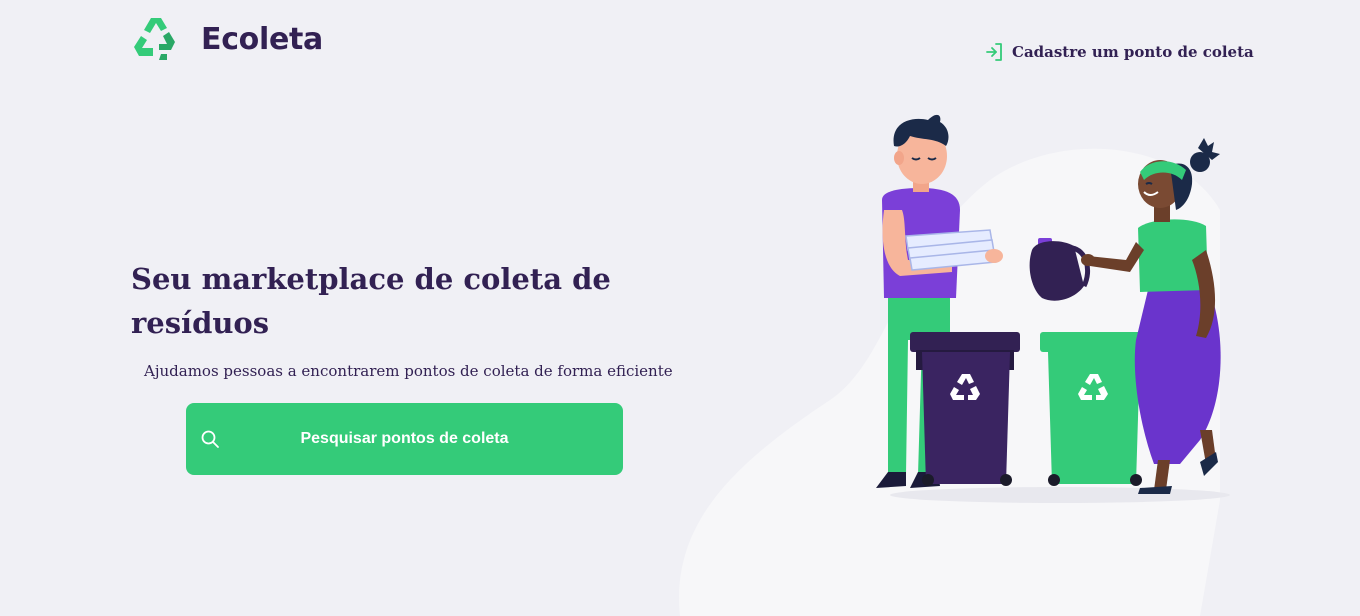 This screenshot has width=1360, height=616. I want to click on search-points-button: Pesquisar pontos de coleta, so click(404, 439).